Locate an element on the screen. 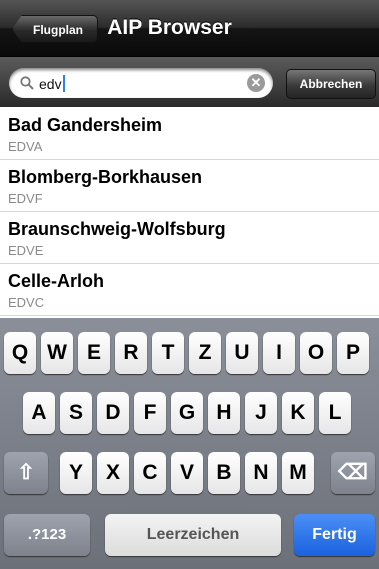 Image resolution: width=379 pixels, height=569 pixels. key-p: P is located at coordinates (353, 353).